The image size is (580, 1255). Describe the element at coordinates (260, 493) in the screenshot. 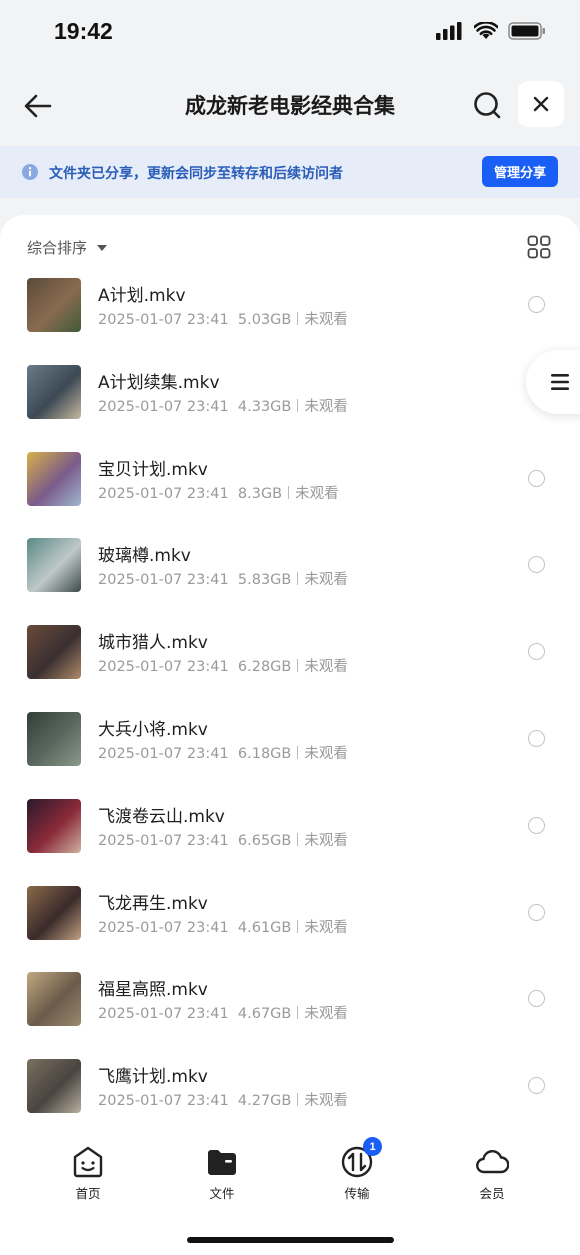

I see `file-size: 8.3GB` at that location.